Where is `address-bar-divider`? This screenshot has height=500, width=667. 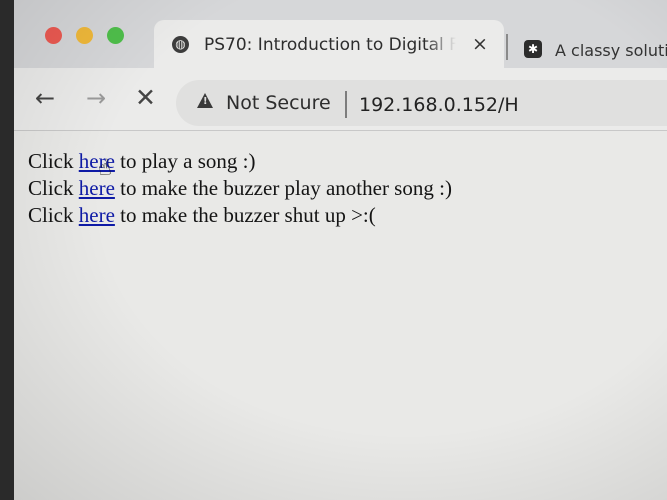 address-bar-divider is located at coordinates (346, 104).